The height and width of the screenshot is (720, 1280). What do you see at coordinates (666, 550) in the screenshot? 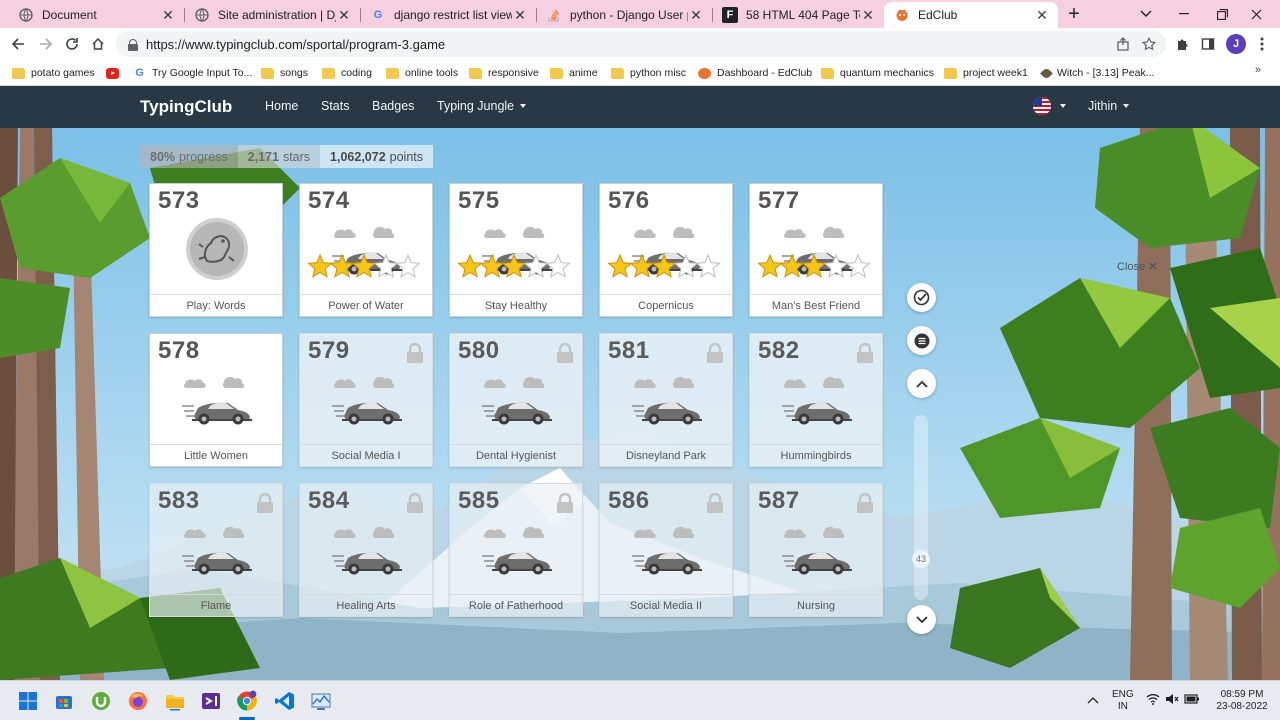
I see `lesson-card-586: 586 Social Media II` at bounding box center [666, 550].